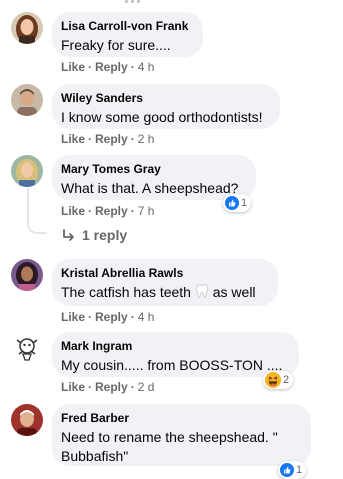 The height and width of the screenshot is (479, 343). I want to click on comment-author: Wiley Sanders, so click(164, 98).